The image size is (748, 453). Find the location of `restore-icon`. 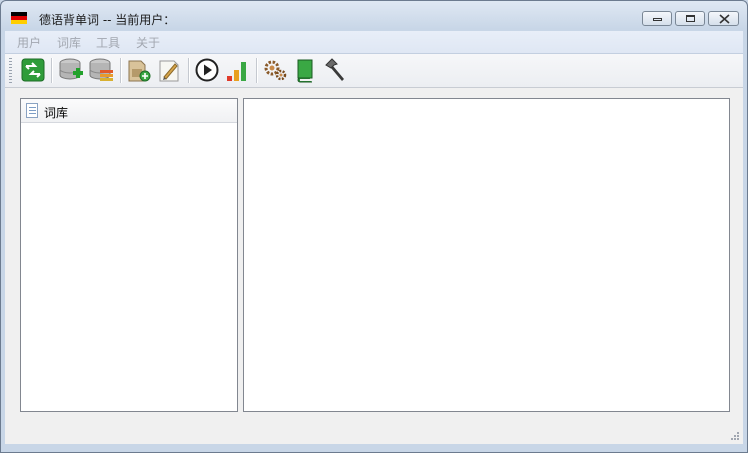

restore-icon is located at coordinates (690, 18).